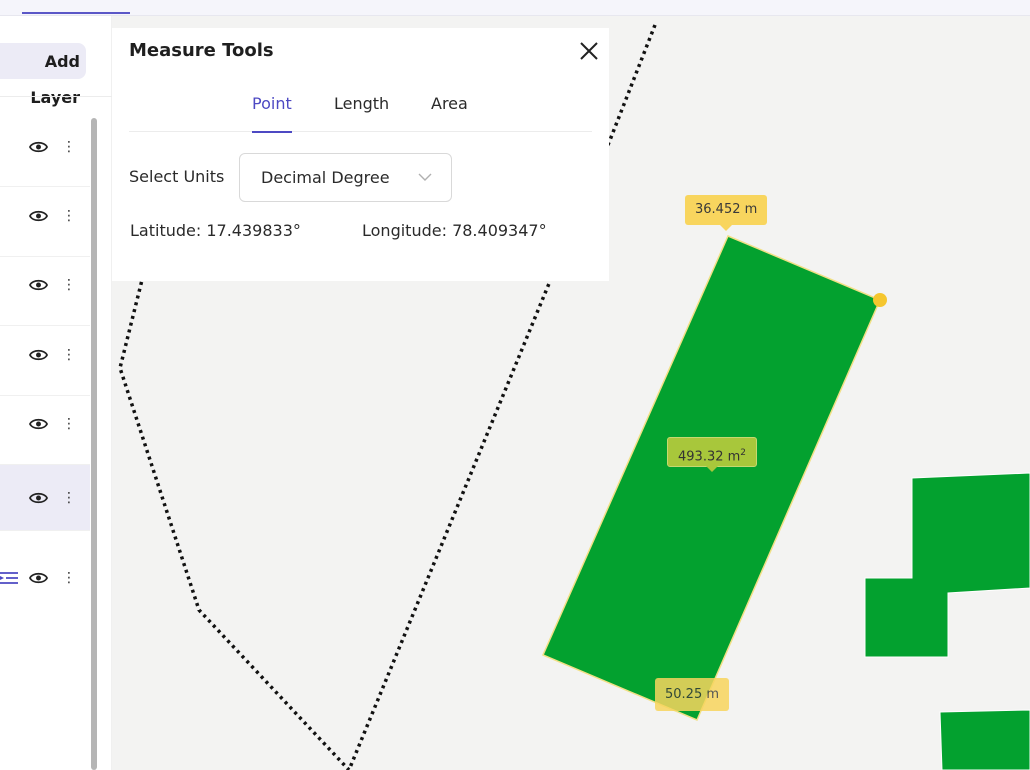  Describe the element at coordinates (253, 230) in the screenshot. I see `latitude-value: 17.439833°` at that location.